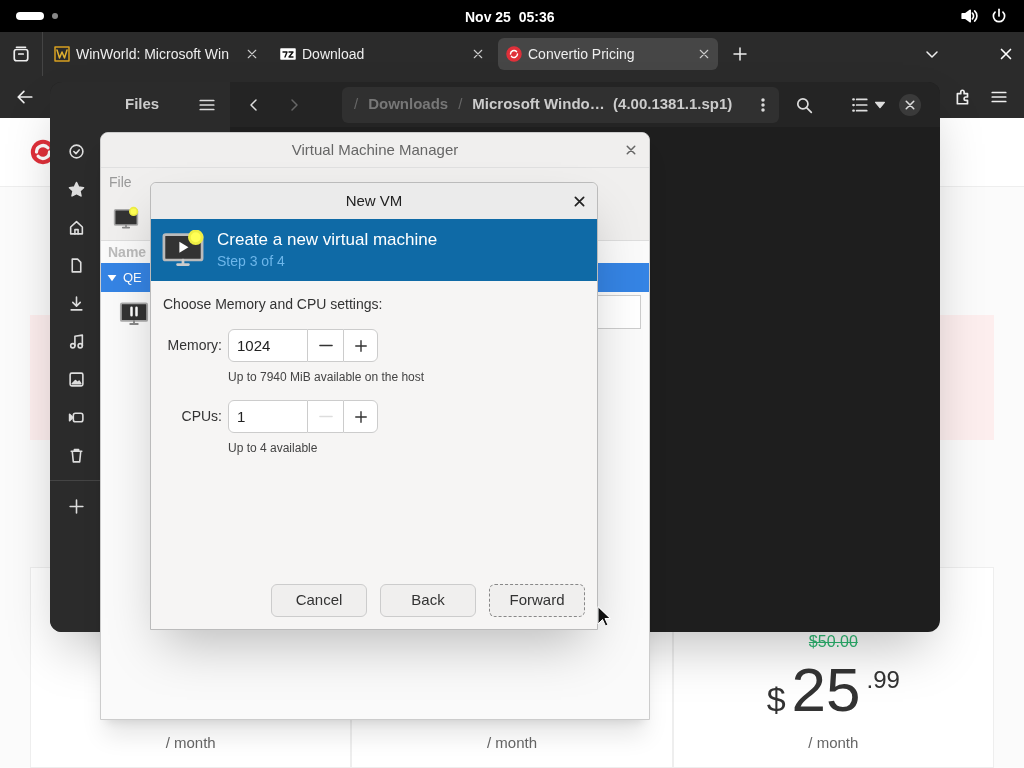 This screenshot has height=768, width=1024. Describe the element at coordinates (112, 277) in the screenshot. I see `expander-triangle-icon` at that location.